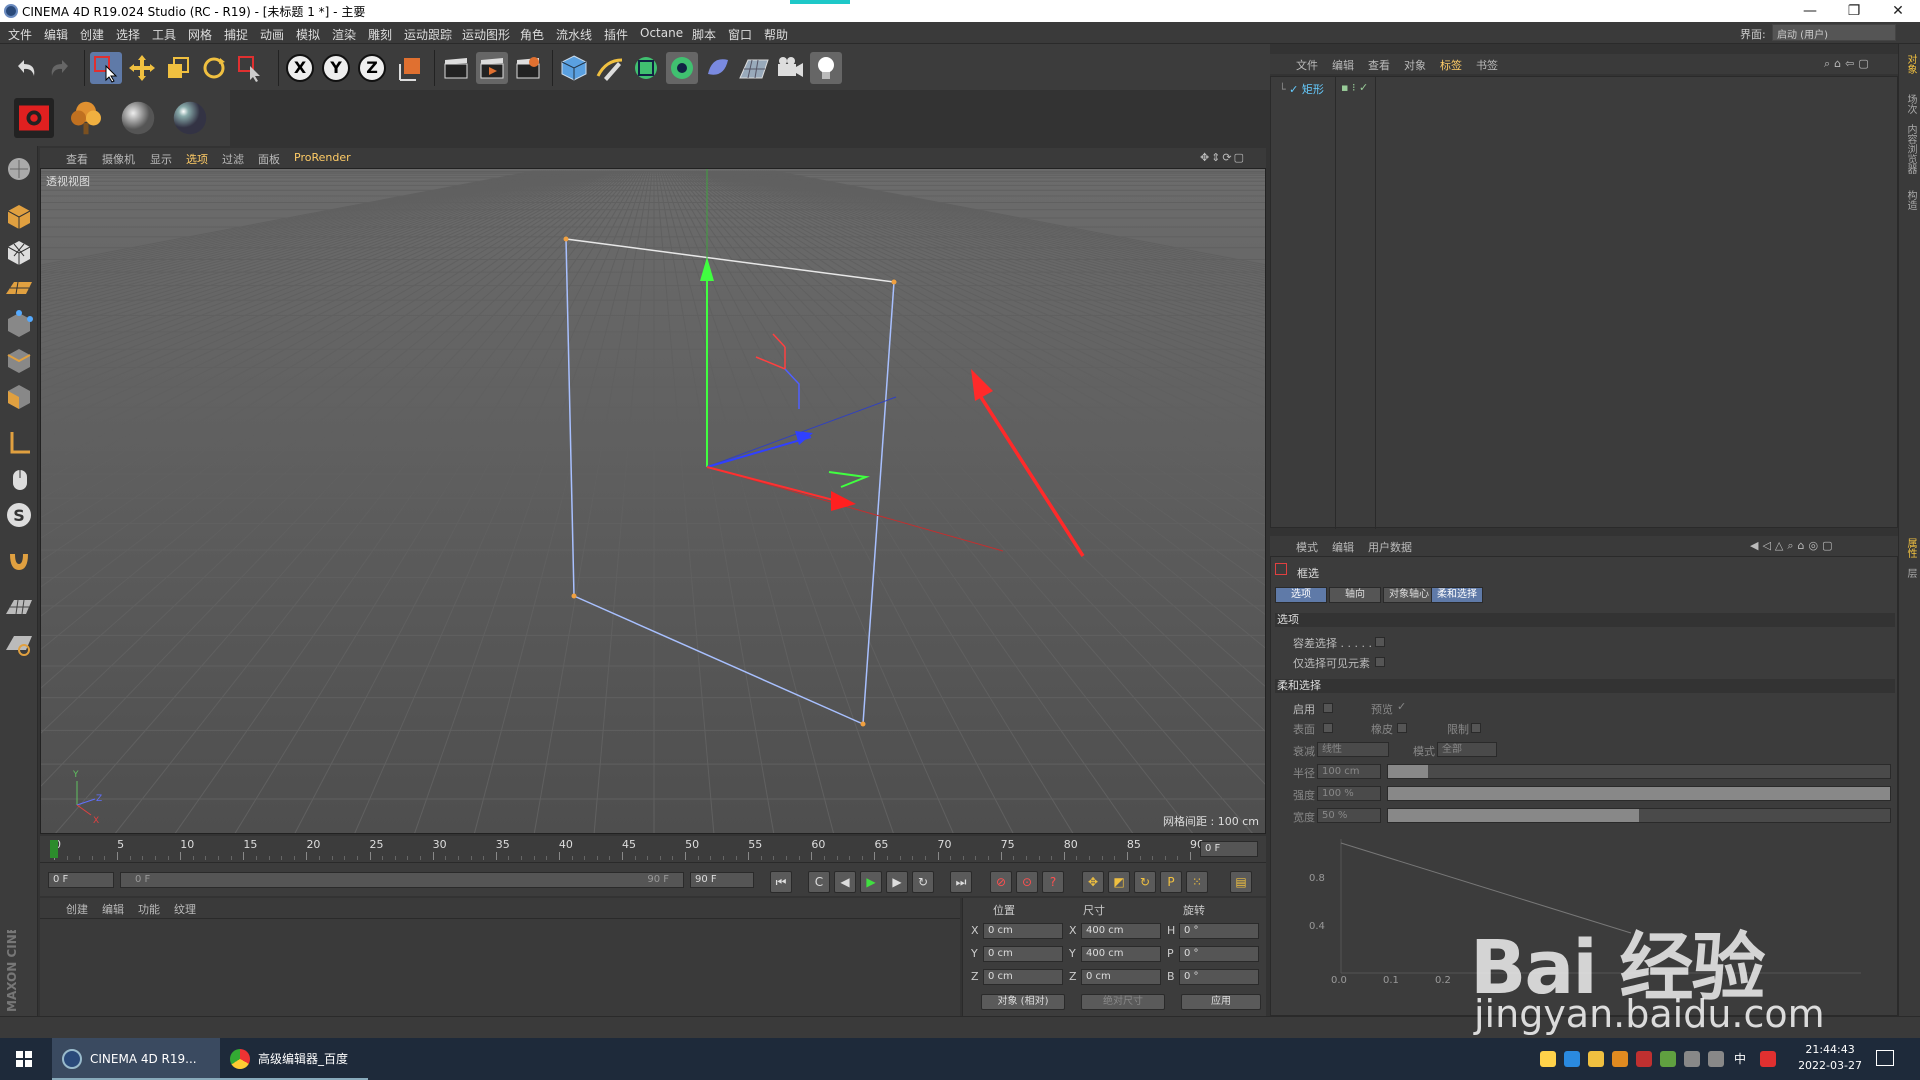 Image resolution: width=1920 pixels, height=1080 pixels. What do you see at coordinates (492, 68) in the screenshot?
I see `render-to-picture-viewer-button` at bounding box center [492, 68].